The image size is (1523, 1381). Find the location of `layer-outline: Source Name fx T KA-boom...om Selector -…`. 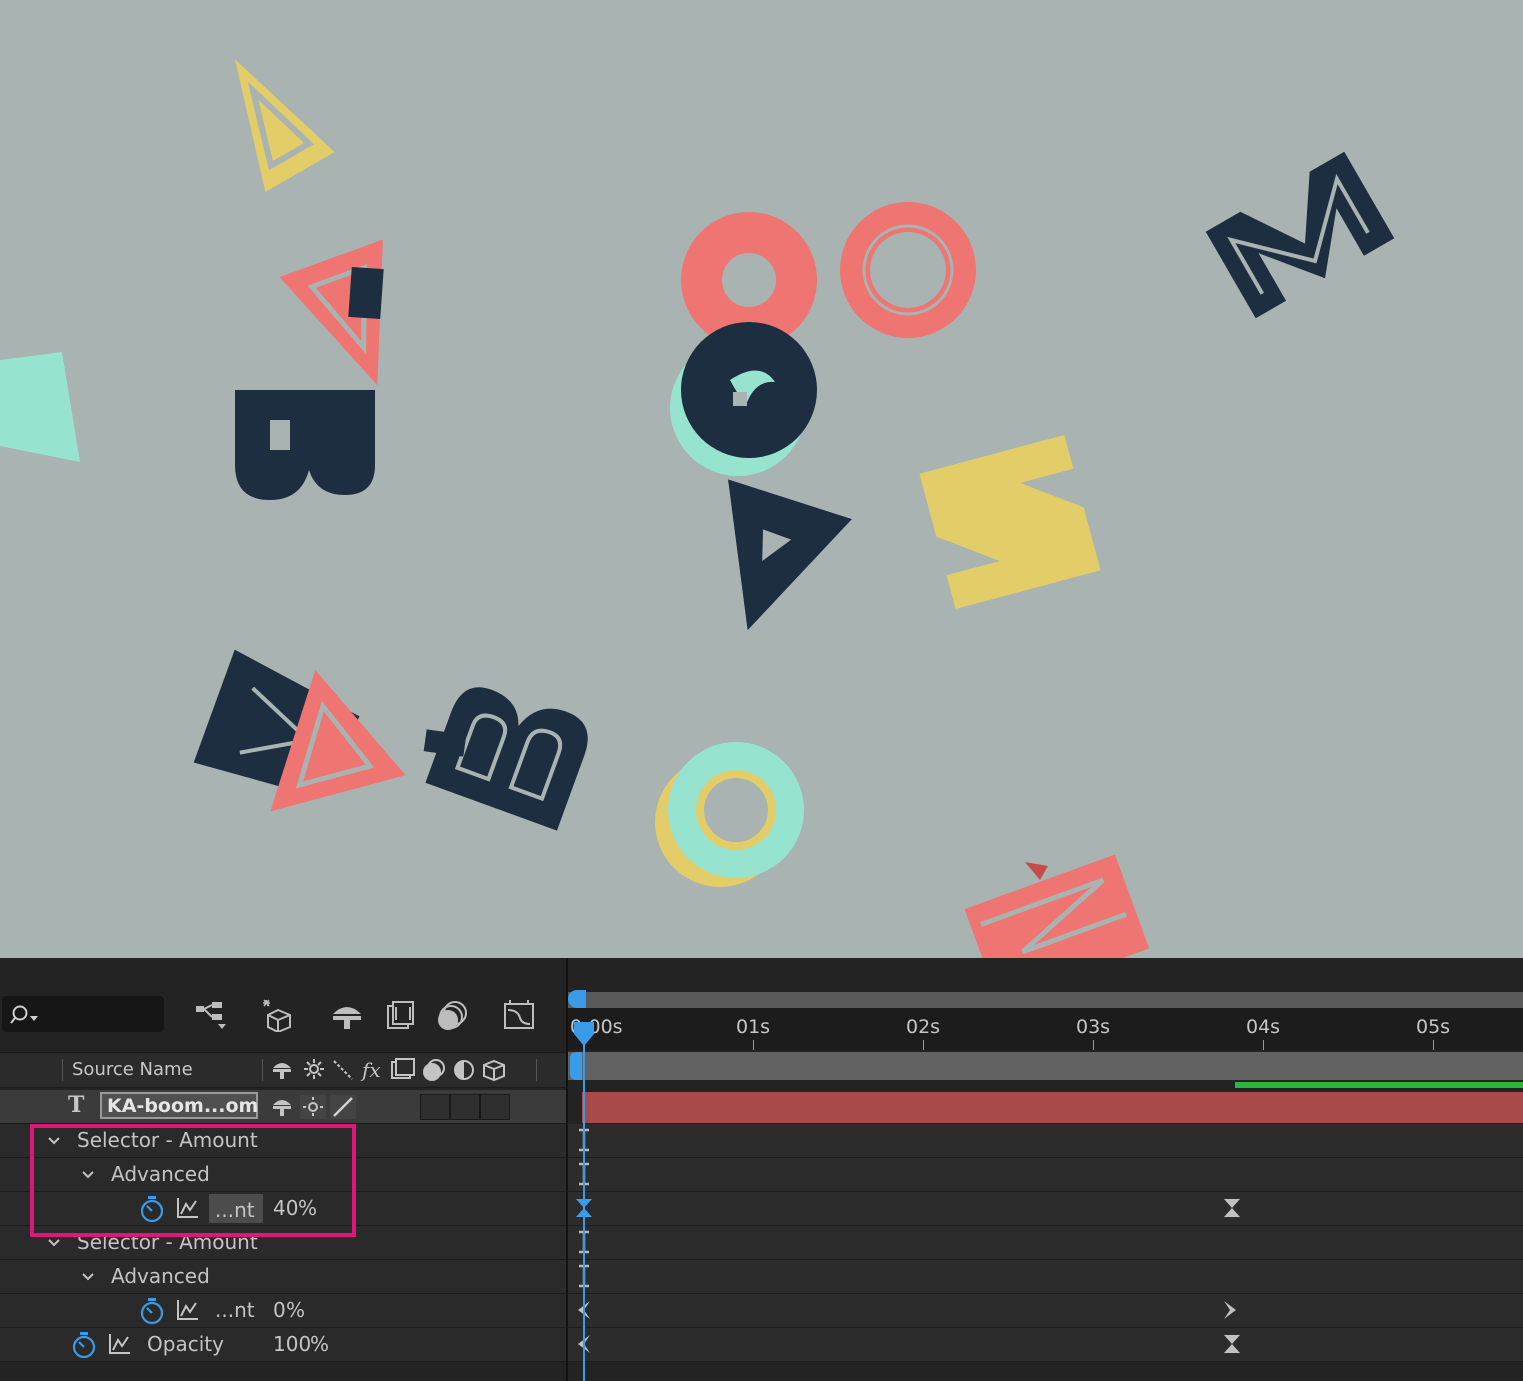

layer-outline: Source Name fx T KA-boom...om Selector -… is located at coordinates (283, 1169).